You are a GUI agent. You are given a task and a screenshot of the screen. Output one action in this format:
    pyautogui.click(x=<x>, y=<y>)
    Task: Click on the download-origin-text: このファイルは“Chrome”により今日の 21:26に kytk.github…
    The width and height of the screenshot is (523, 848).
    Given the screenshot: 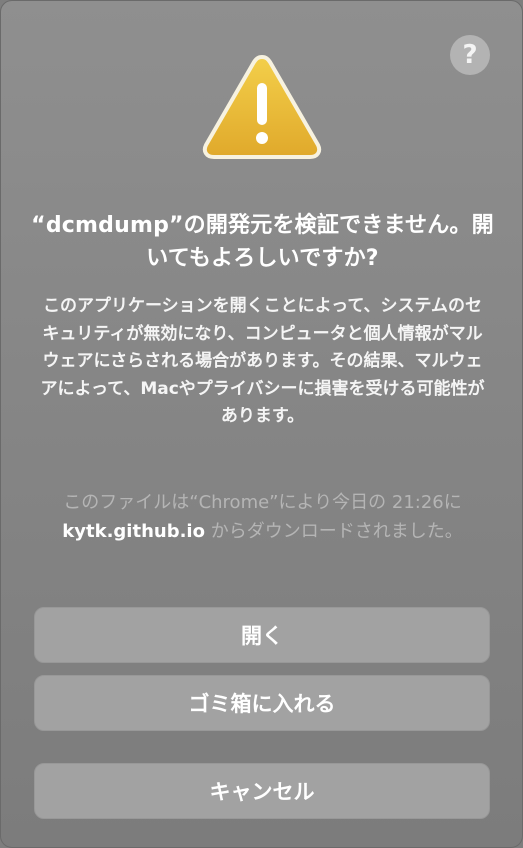 What is the action you would take?
    pyautogui.click(x=262, y=517)
    